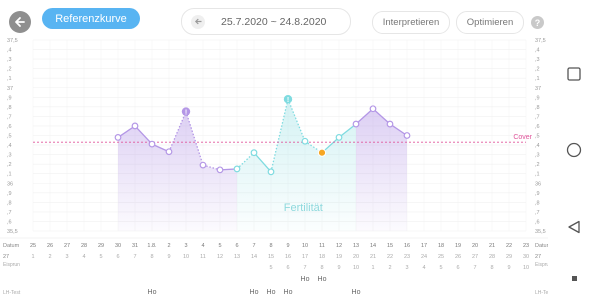  What do you see at coordinates (305, 246) in the screenshot?
I see `date-label: 10` at bounding box center [305, 246].